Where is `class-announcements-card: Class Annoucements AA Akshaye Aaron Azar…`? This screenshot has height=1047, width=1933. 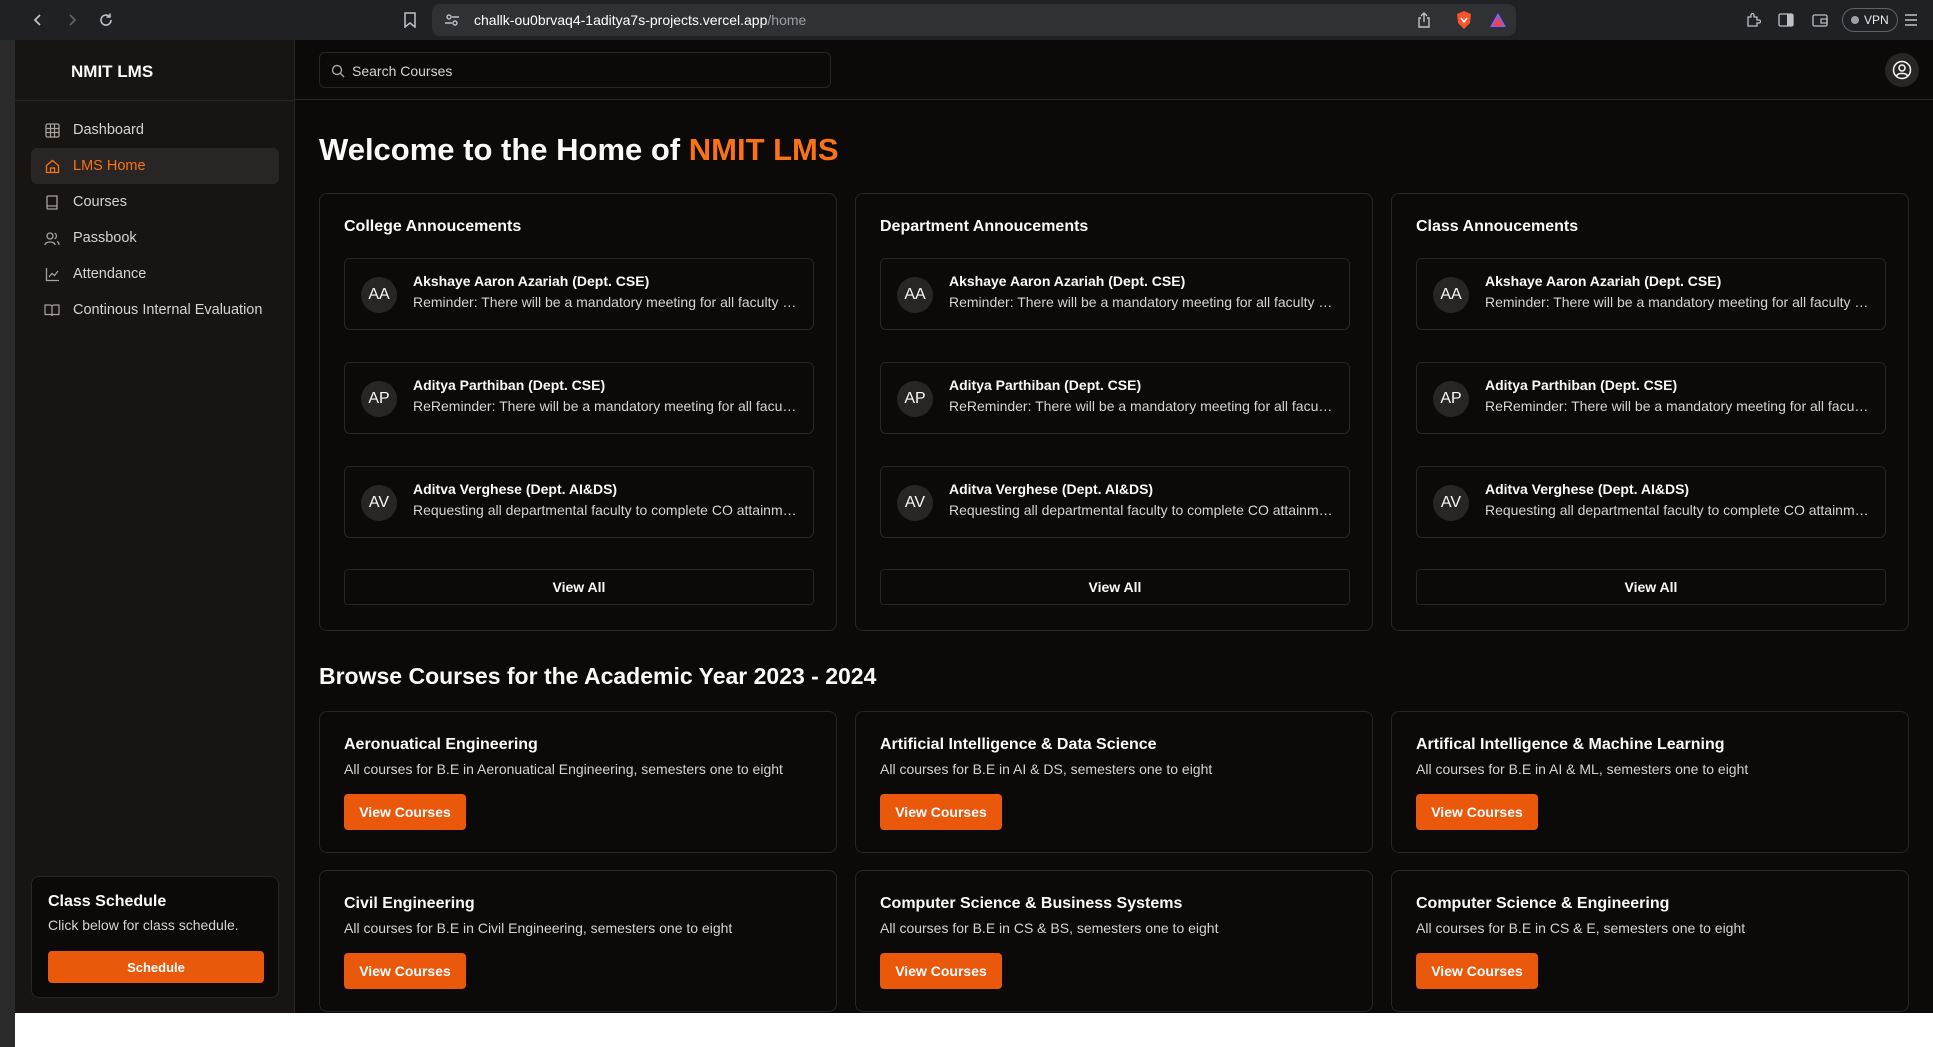 class-announcements-card: Class Annoucements AA Akshaye Aaron Azar… is located at coordinates (1650, 412).